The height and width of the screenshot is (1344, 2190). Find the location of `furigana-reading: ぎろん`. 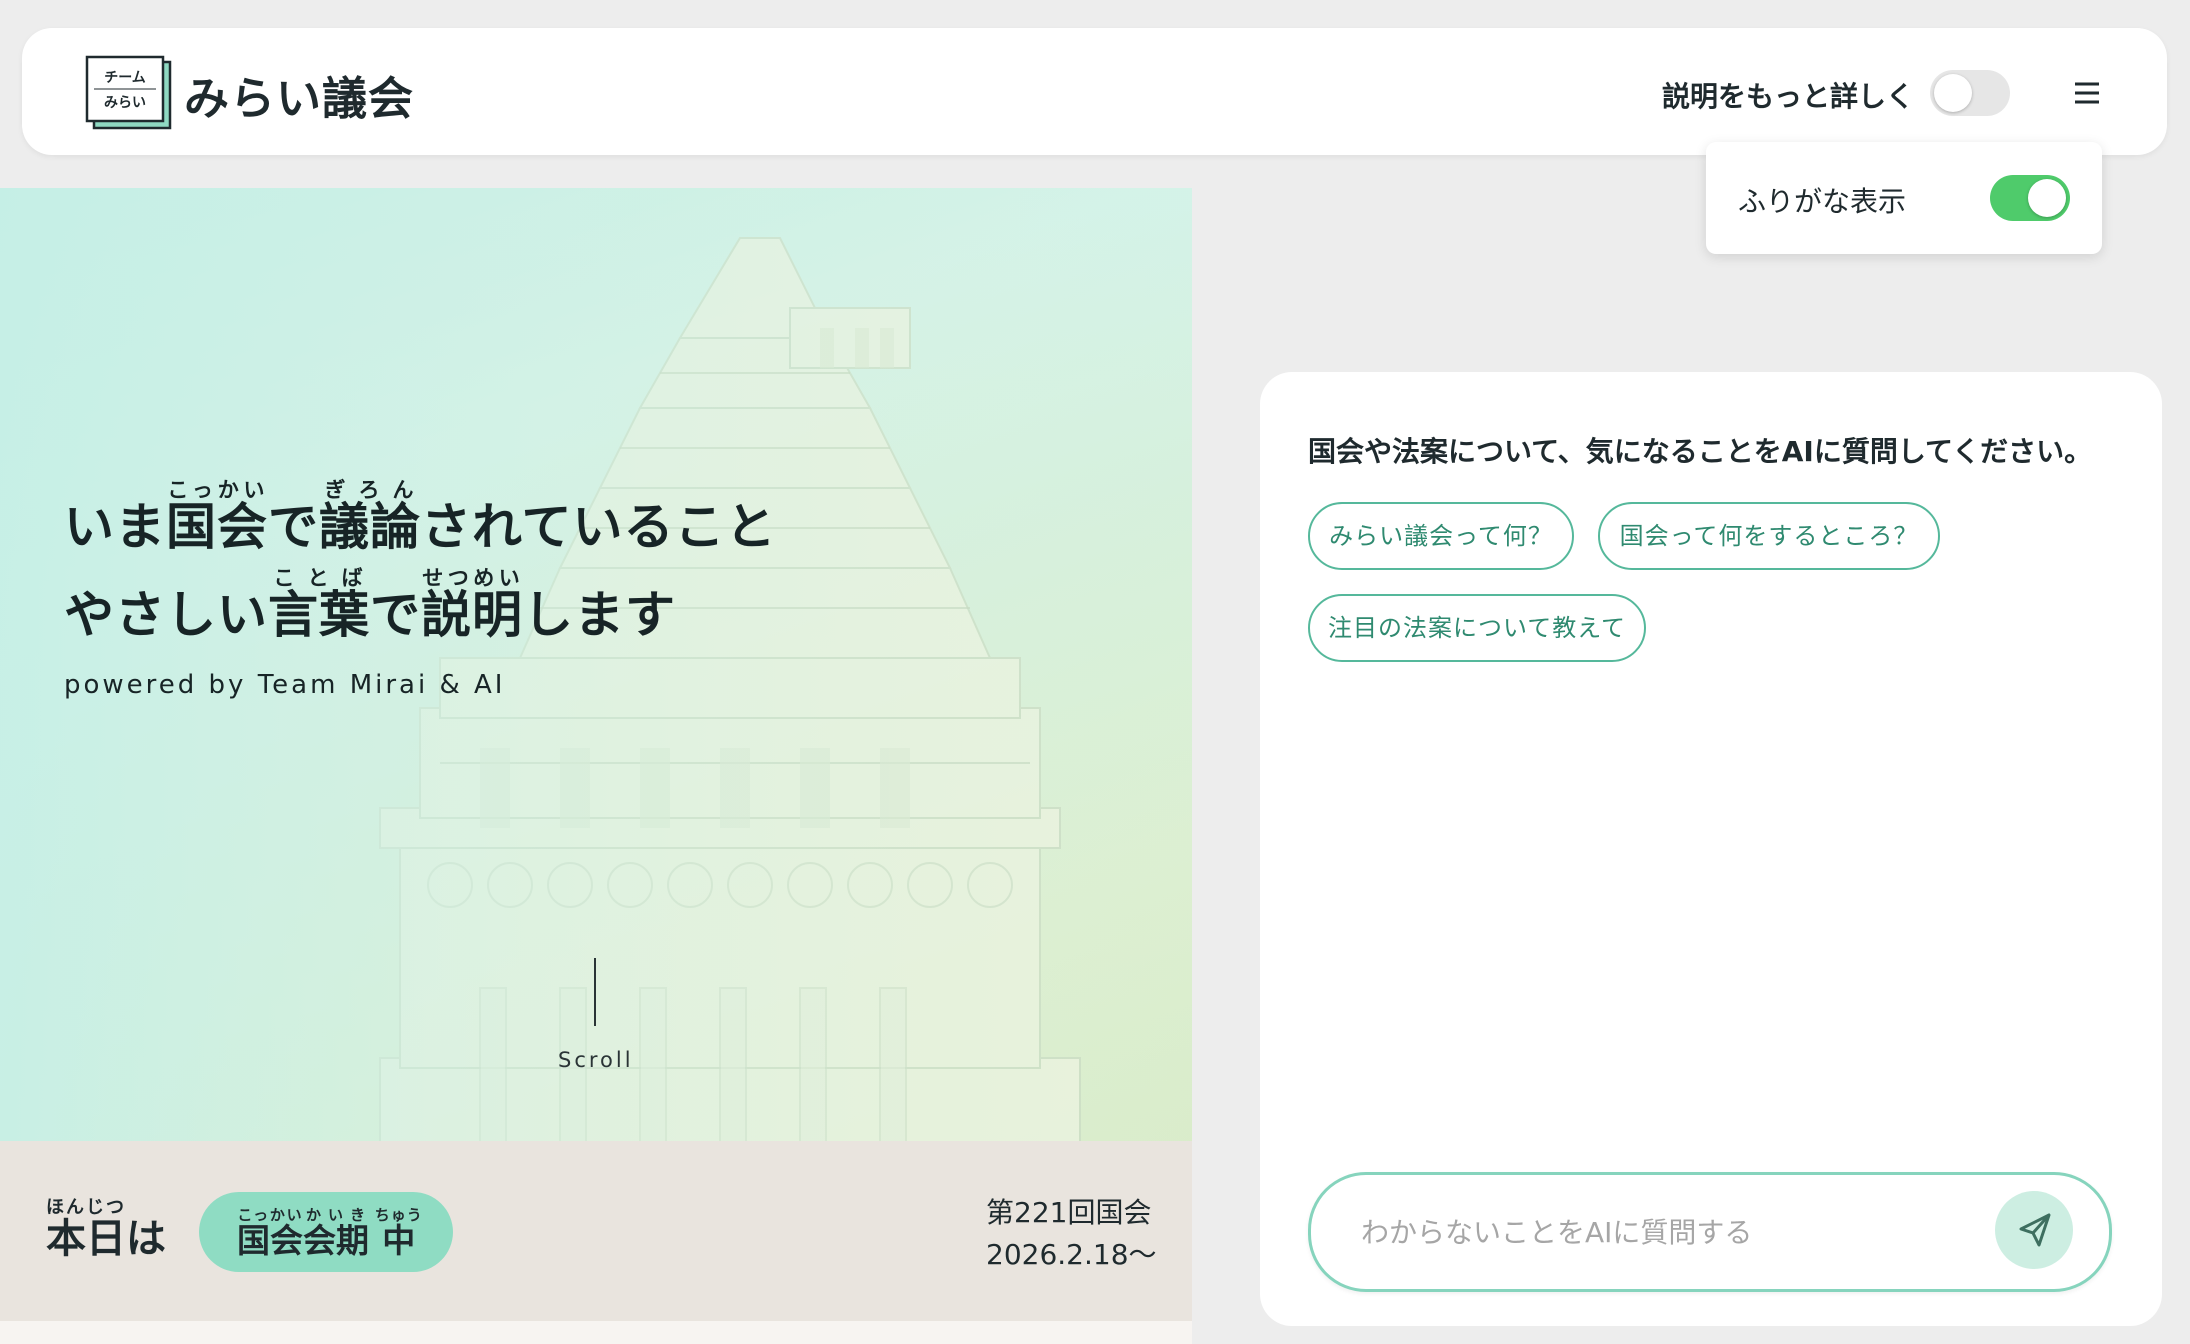

furigana-reading: ぎろん is located at coordinates (370, 490).